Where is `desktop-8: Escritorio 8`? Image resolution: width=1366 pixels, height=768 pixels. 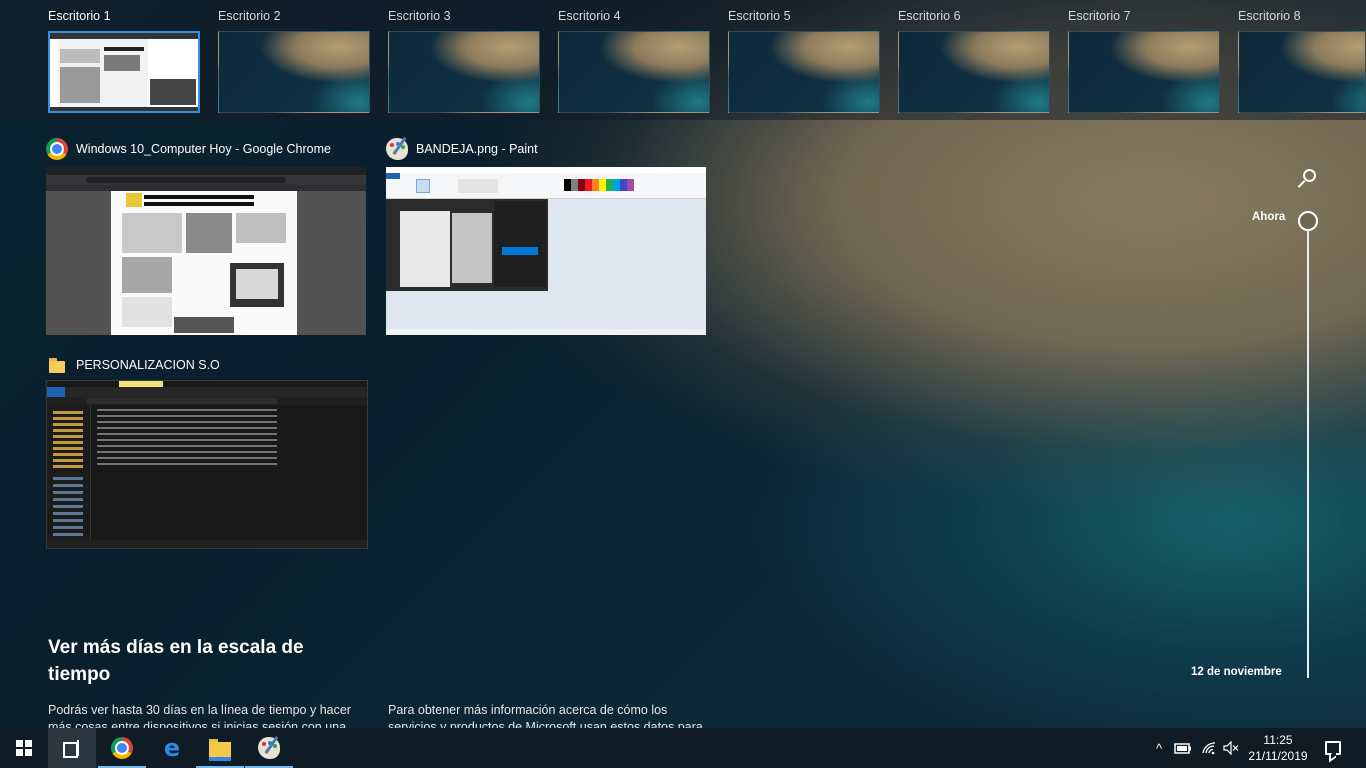 desktop-8: Escritorio 8 is located at coordinates (1278, 60).